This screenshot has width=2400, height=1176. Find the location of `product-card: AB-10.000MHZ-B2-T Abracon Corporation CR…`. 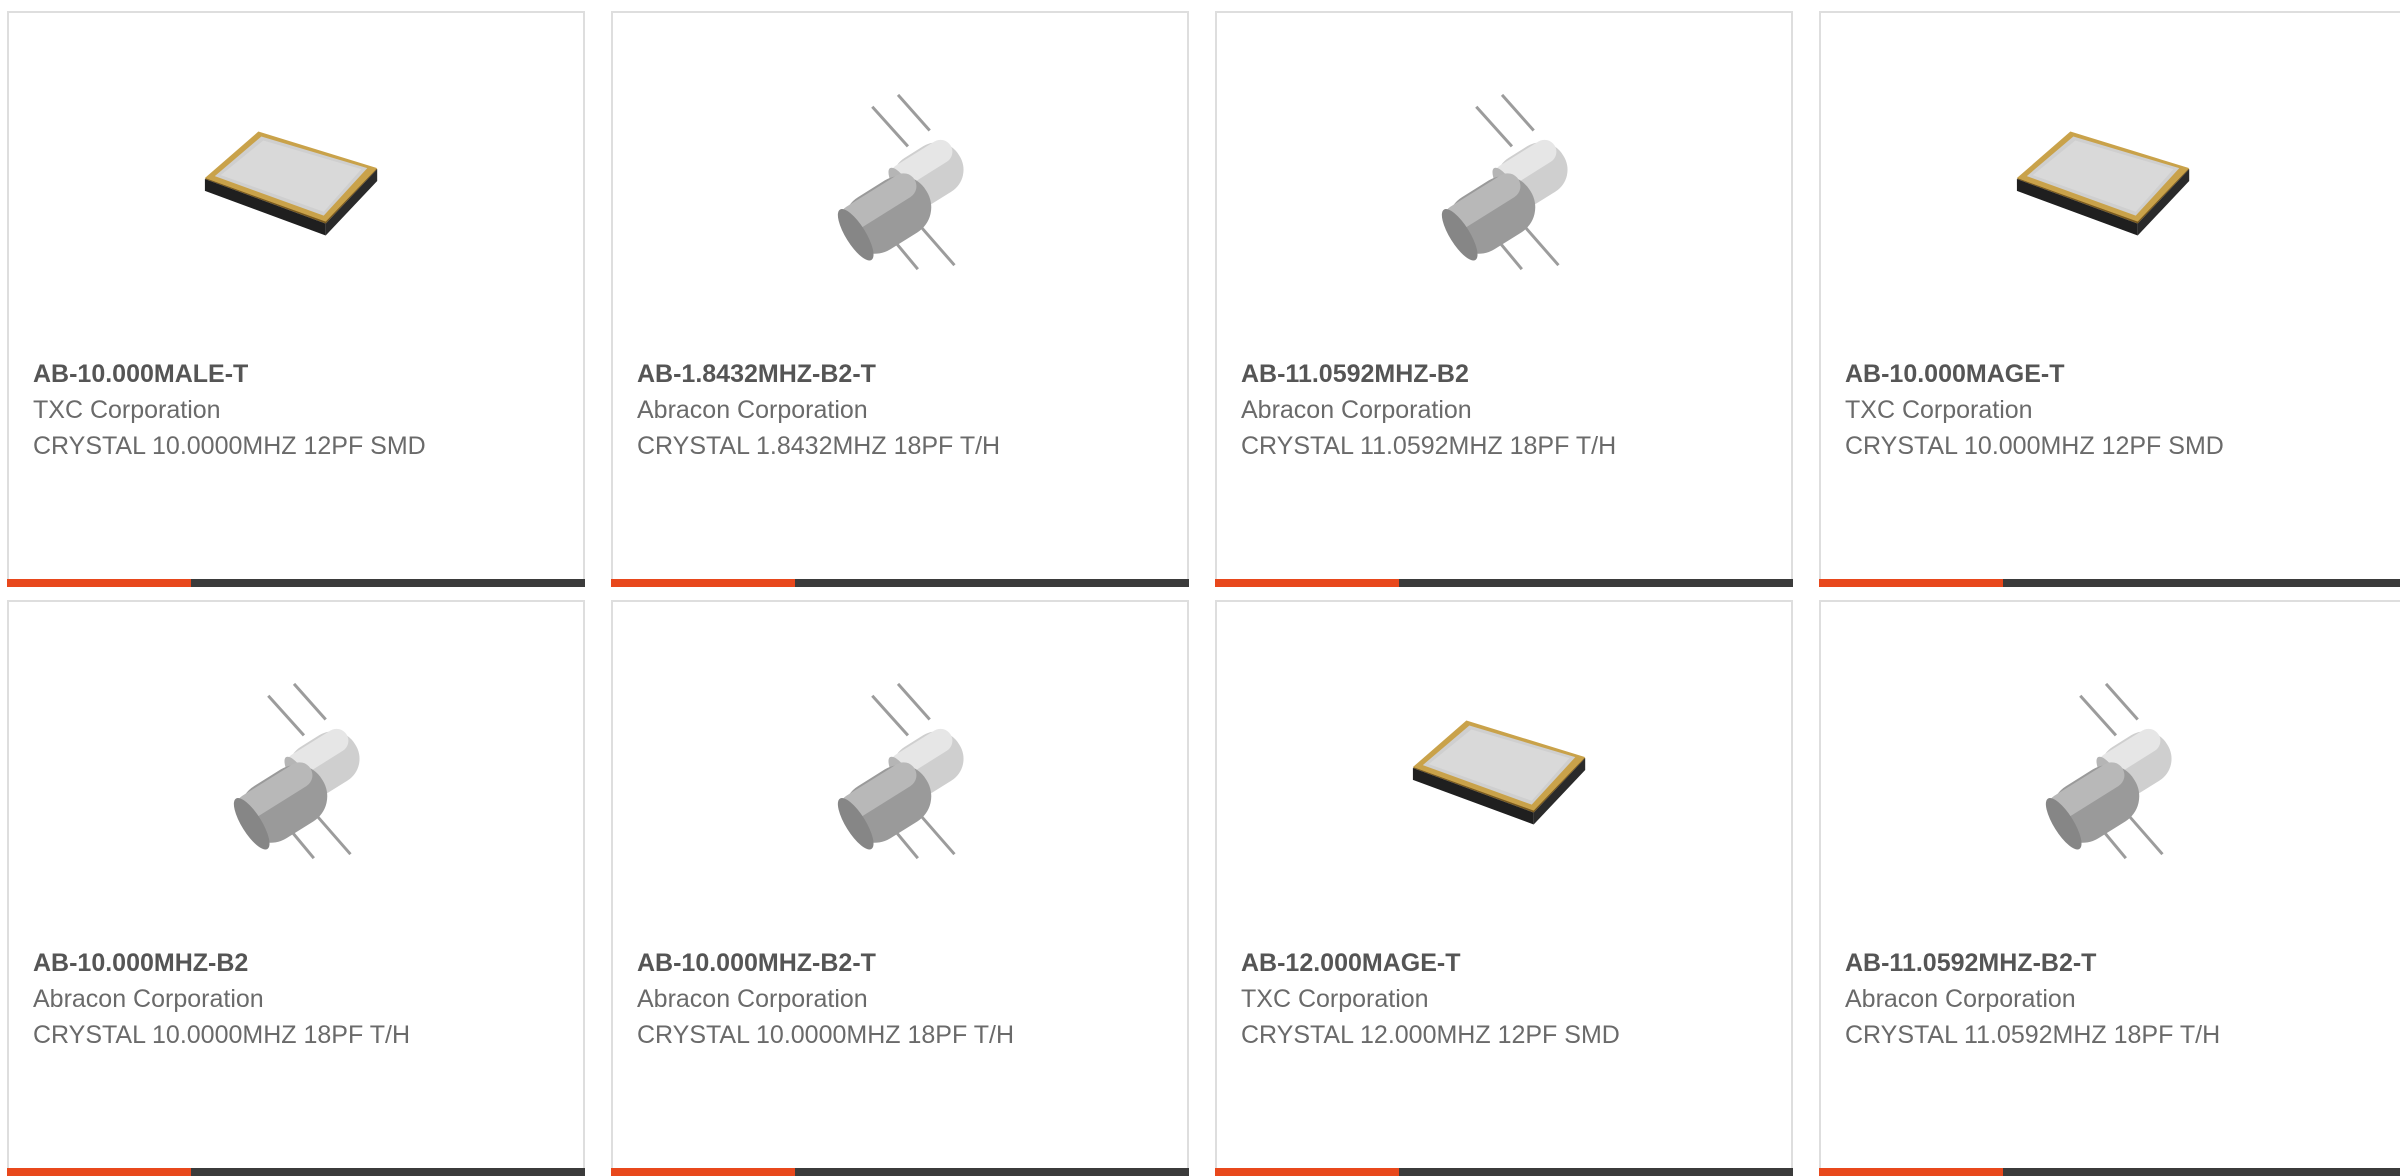

product-card: AB-10.000MHZ-B2-T Abracon Corporation CR… is located at coordinates (900, 888).